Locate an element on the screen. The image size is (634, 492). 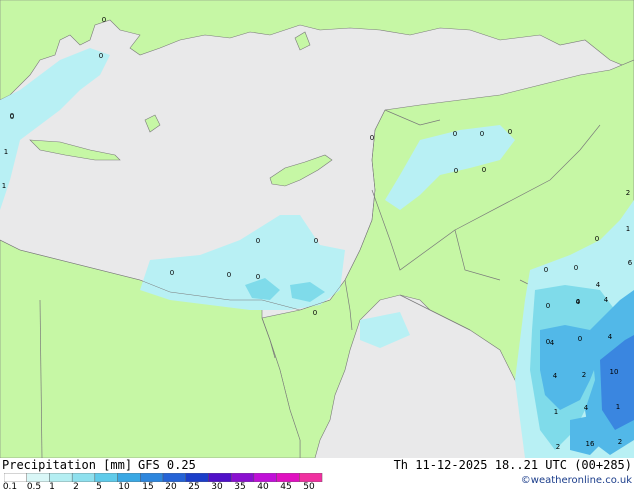
legend-tick: 15 is located at coordinates (148, 487).